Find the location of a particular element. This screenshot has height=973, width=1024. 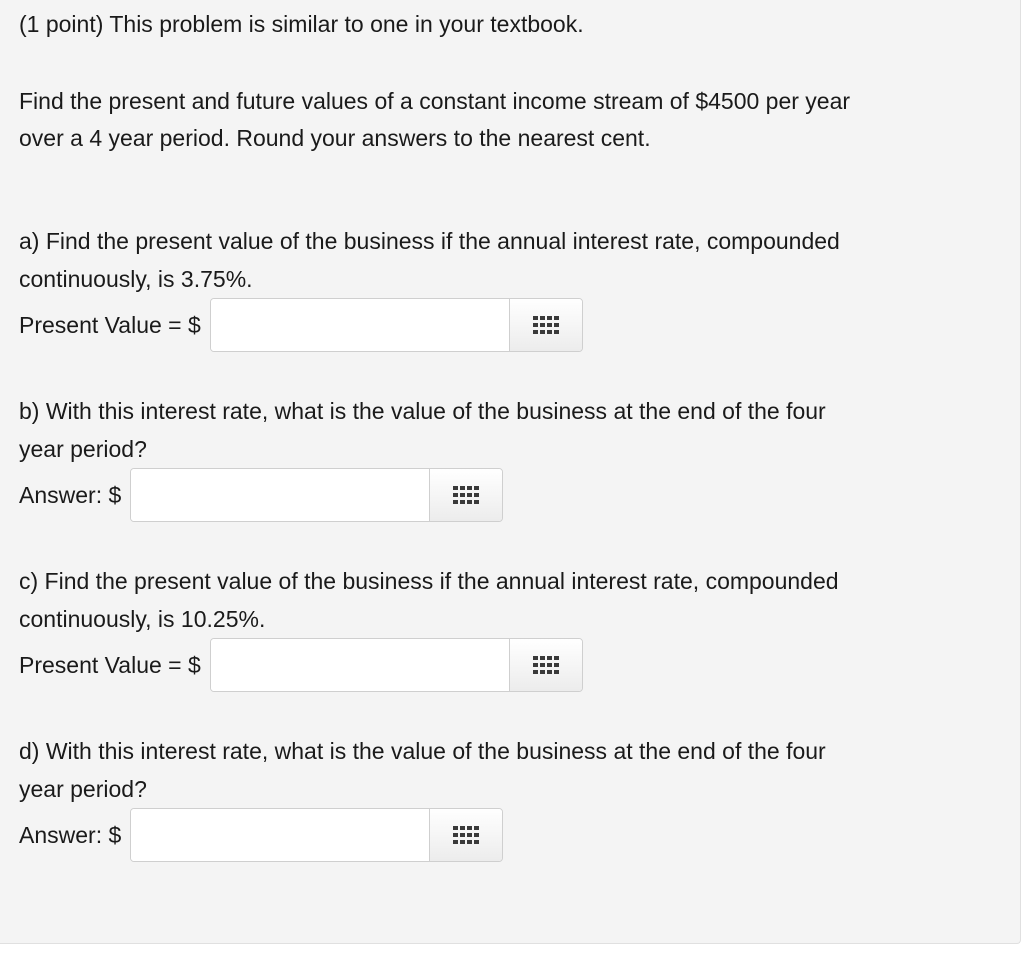

part-b-answer-row: Answer: $ is located at coordinates (261, 495).